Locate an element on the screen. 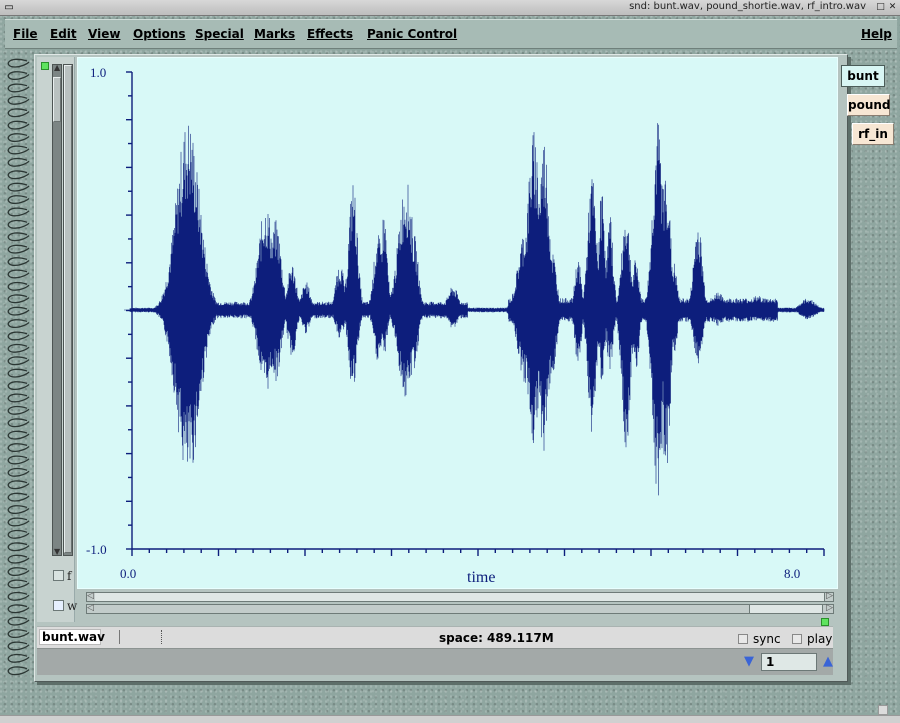 The image size is (900, 723). desktop-bottom-strip is located at coordinates (450, 719).